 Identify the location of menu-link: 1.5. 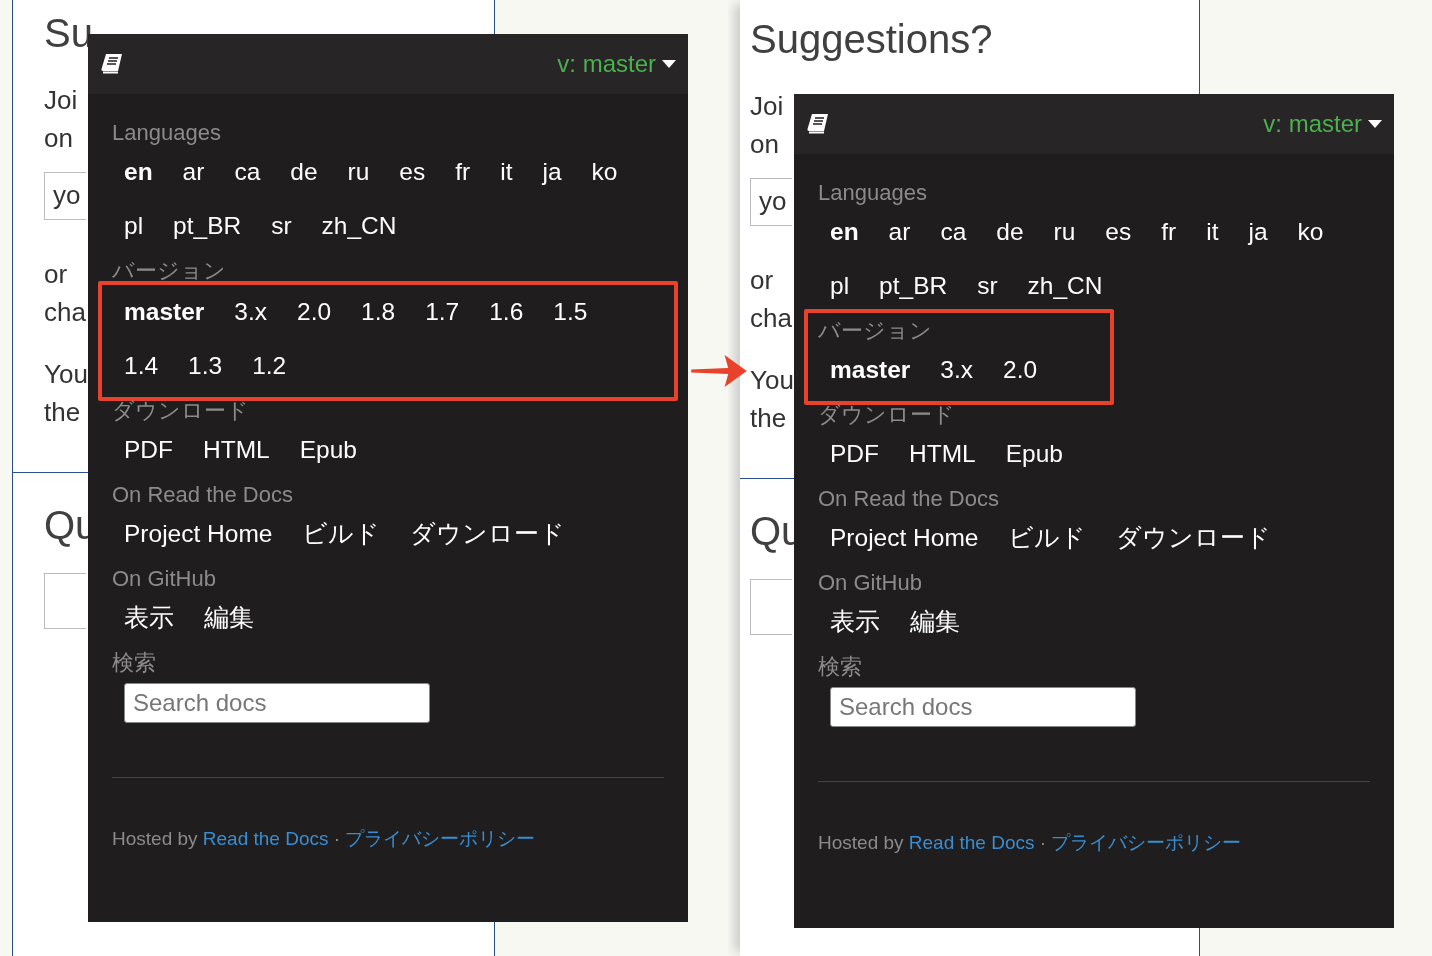
(564, 312).